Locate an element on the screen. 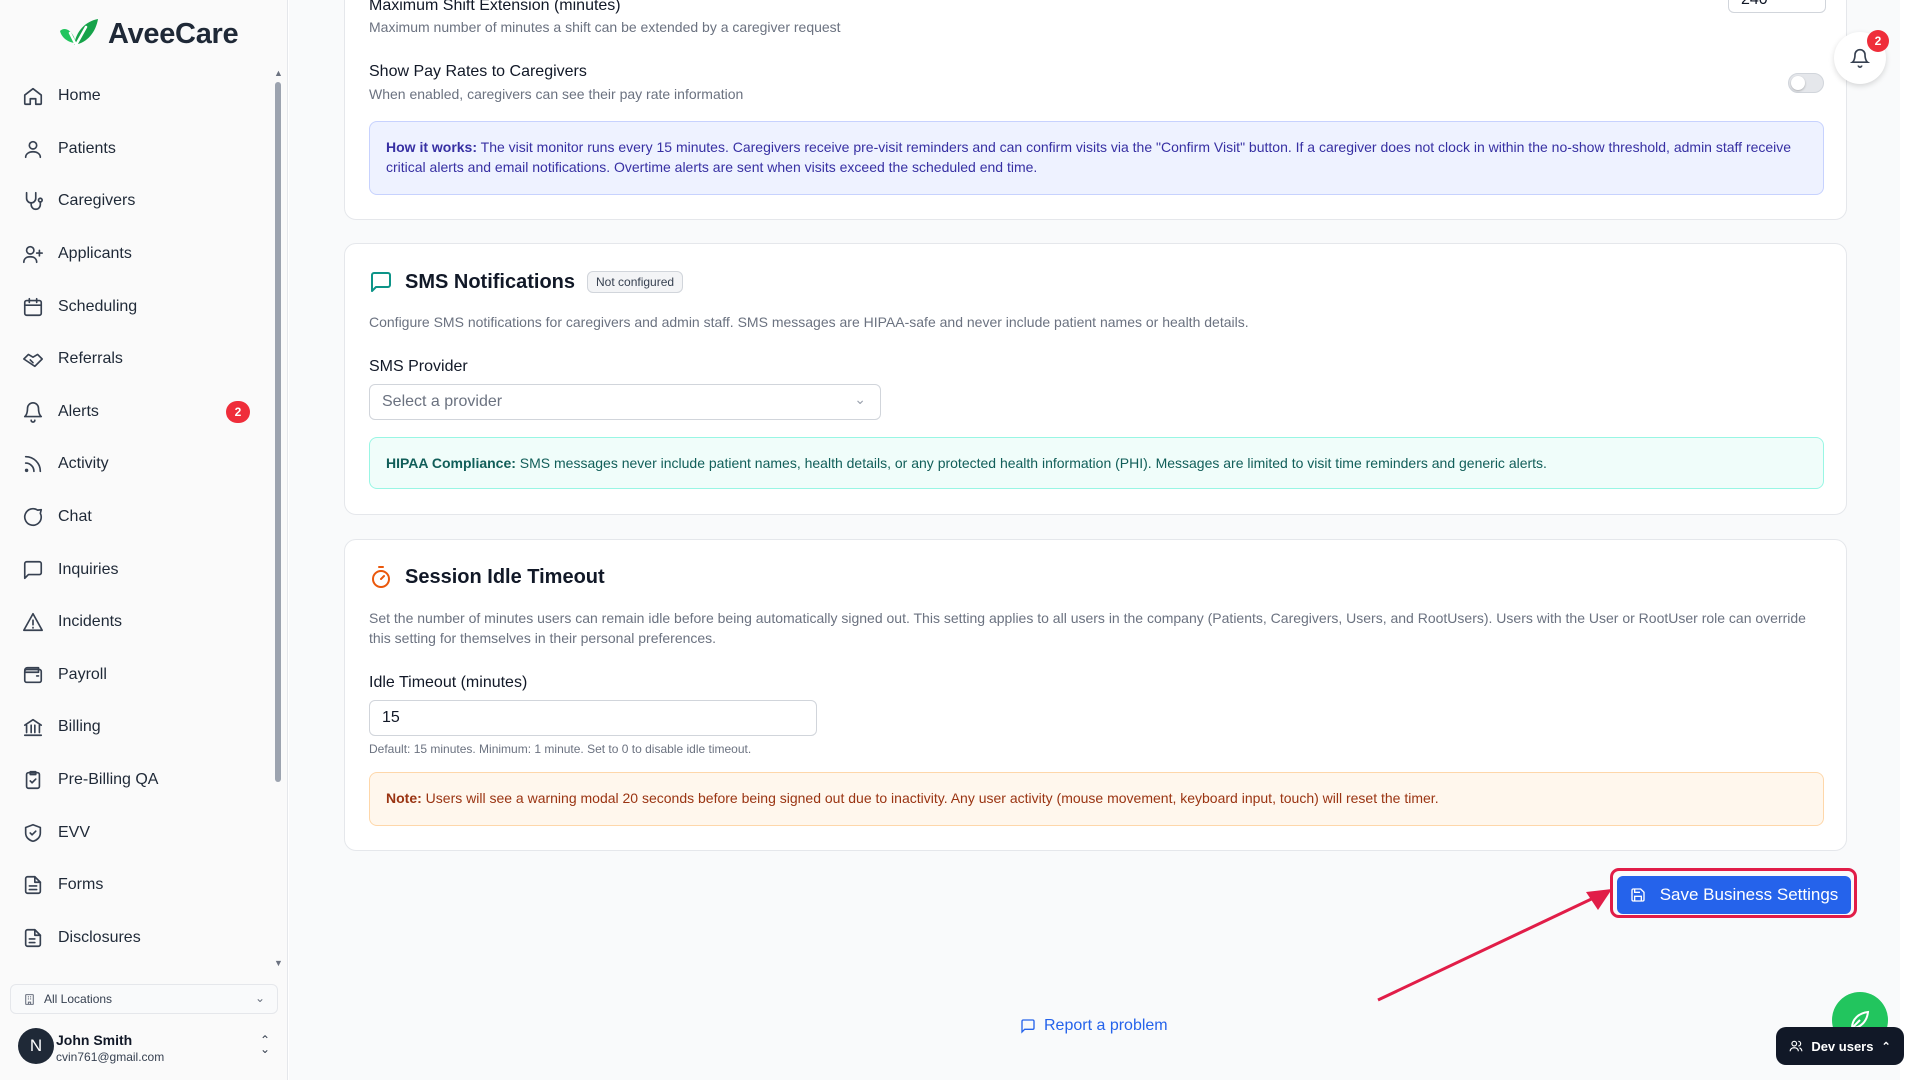 The width and height of the screenshot is (1920, 1080). pay-rates-label: Show Pay Rates to Caregivers is located at coordinates (478, 71).